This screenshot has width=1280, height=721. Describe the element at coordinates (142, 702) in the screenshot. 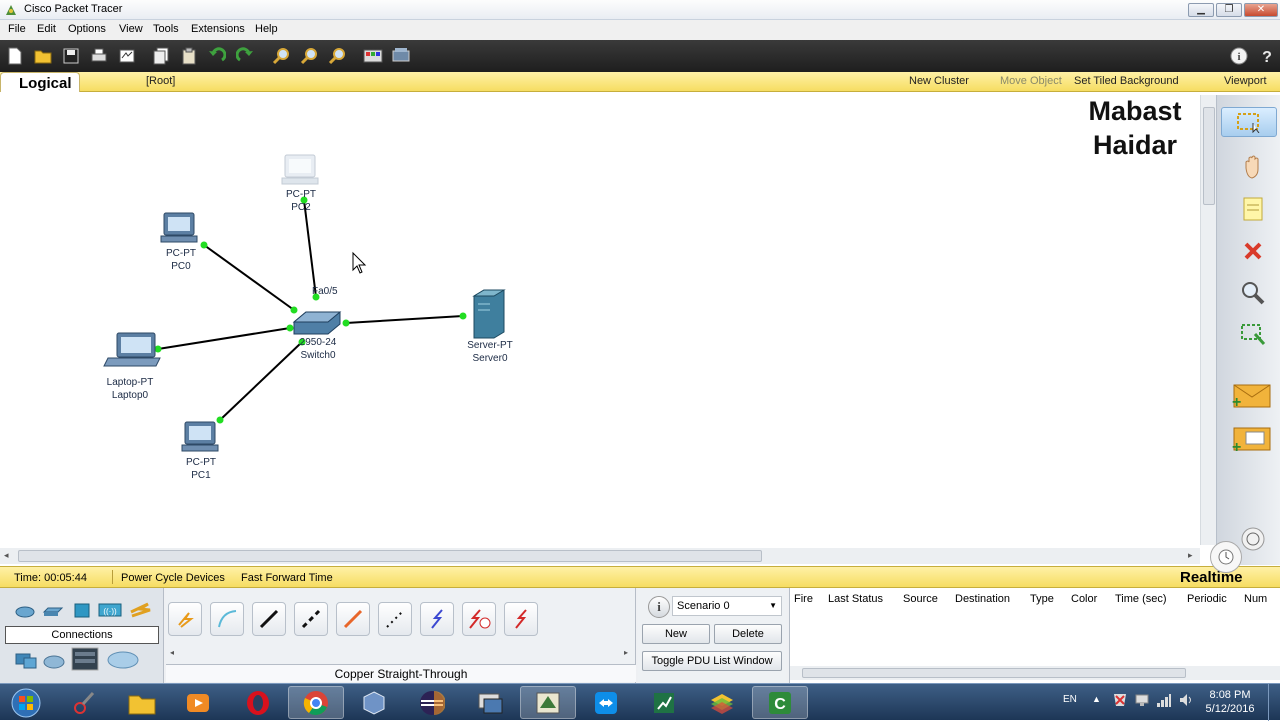

I see `file-explorer-icon` at that location.